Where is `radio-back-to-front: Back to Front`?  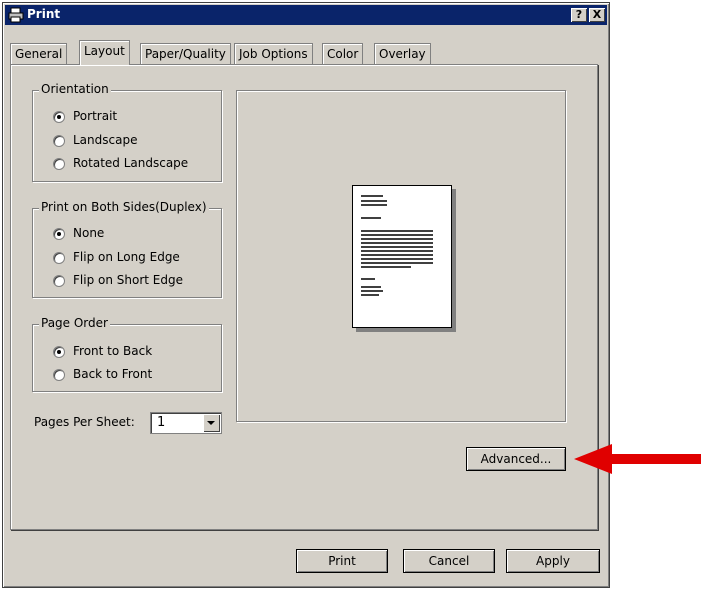
radio-back-to-front: Back to Front is located at coordinates (102, 374).